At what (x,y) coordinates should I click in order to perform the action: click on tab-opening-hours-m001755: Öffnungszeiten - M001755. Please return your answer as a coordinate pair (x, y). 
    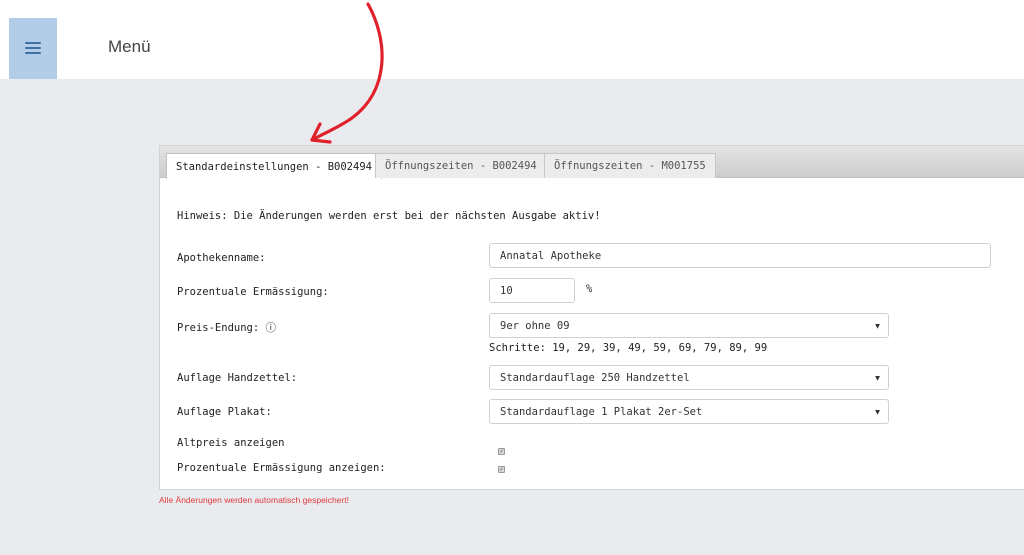
    Looking at the image, I should click on (630, 165).